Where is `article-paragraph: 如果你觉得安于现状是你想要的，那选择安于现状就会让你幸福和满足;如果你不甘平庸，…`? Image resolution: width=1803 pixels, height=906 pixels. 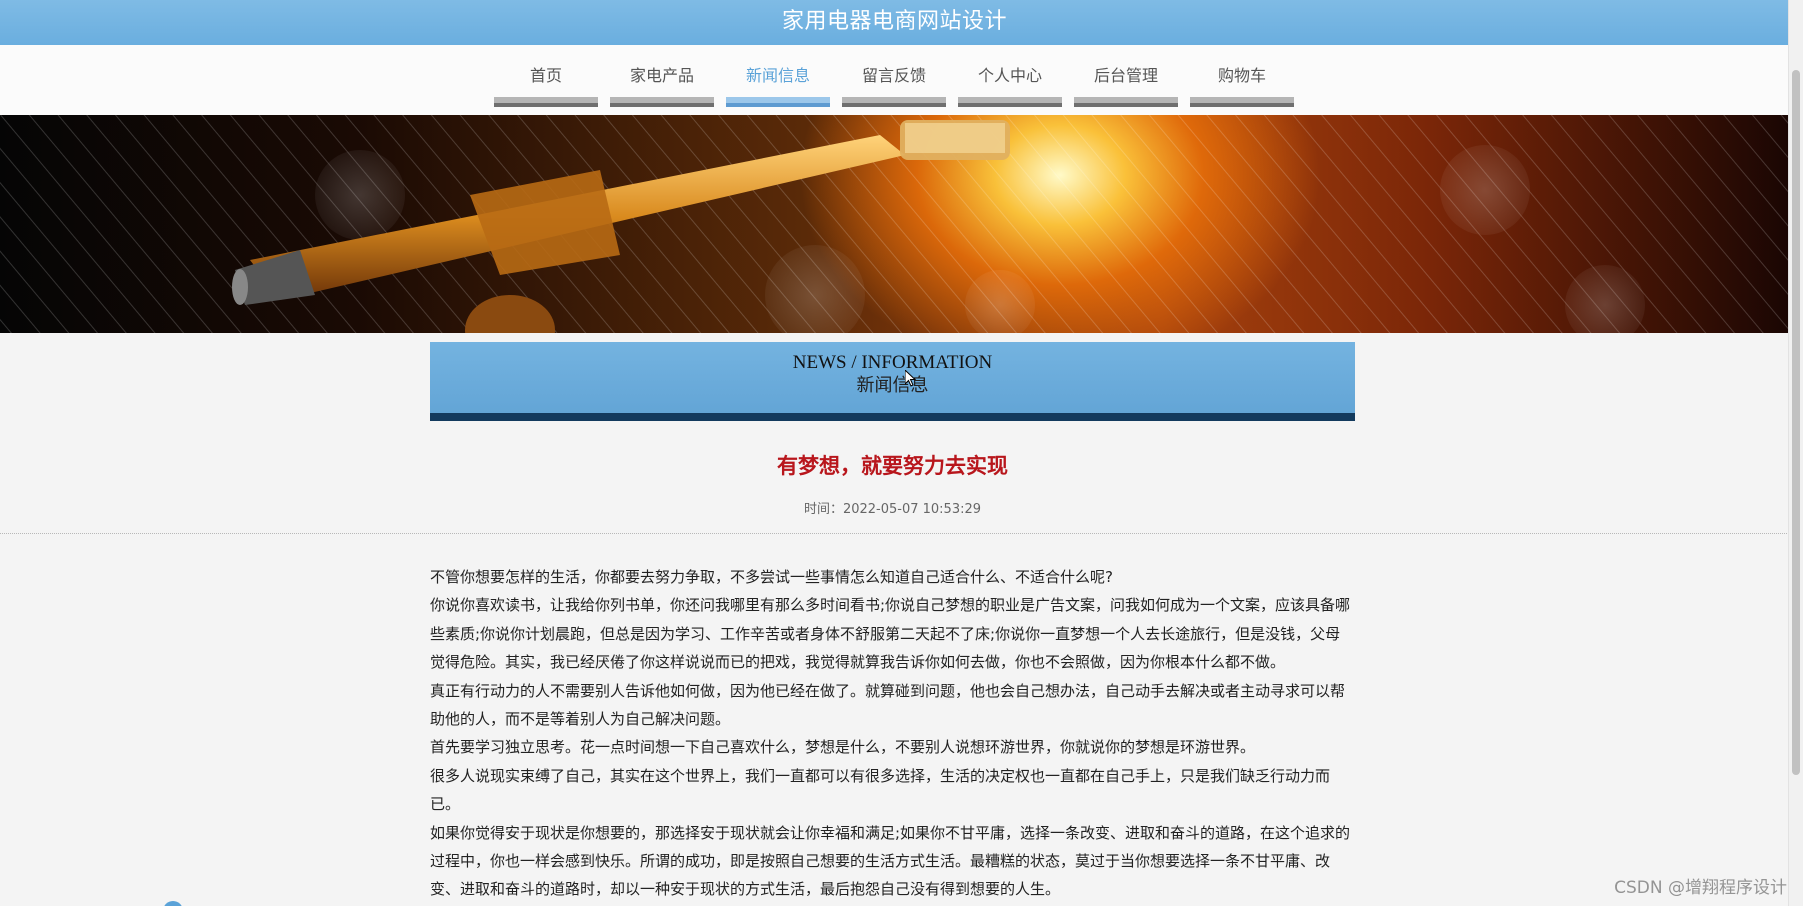 article-paragraph: 如果你觉得安于现状是你想要的，那选择安于现状就会让你幸福和满足;如果你不甘平庸，… is located at coordinates (890, 861).